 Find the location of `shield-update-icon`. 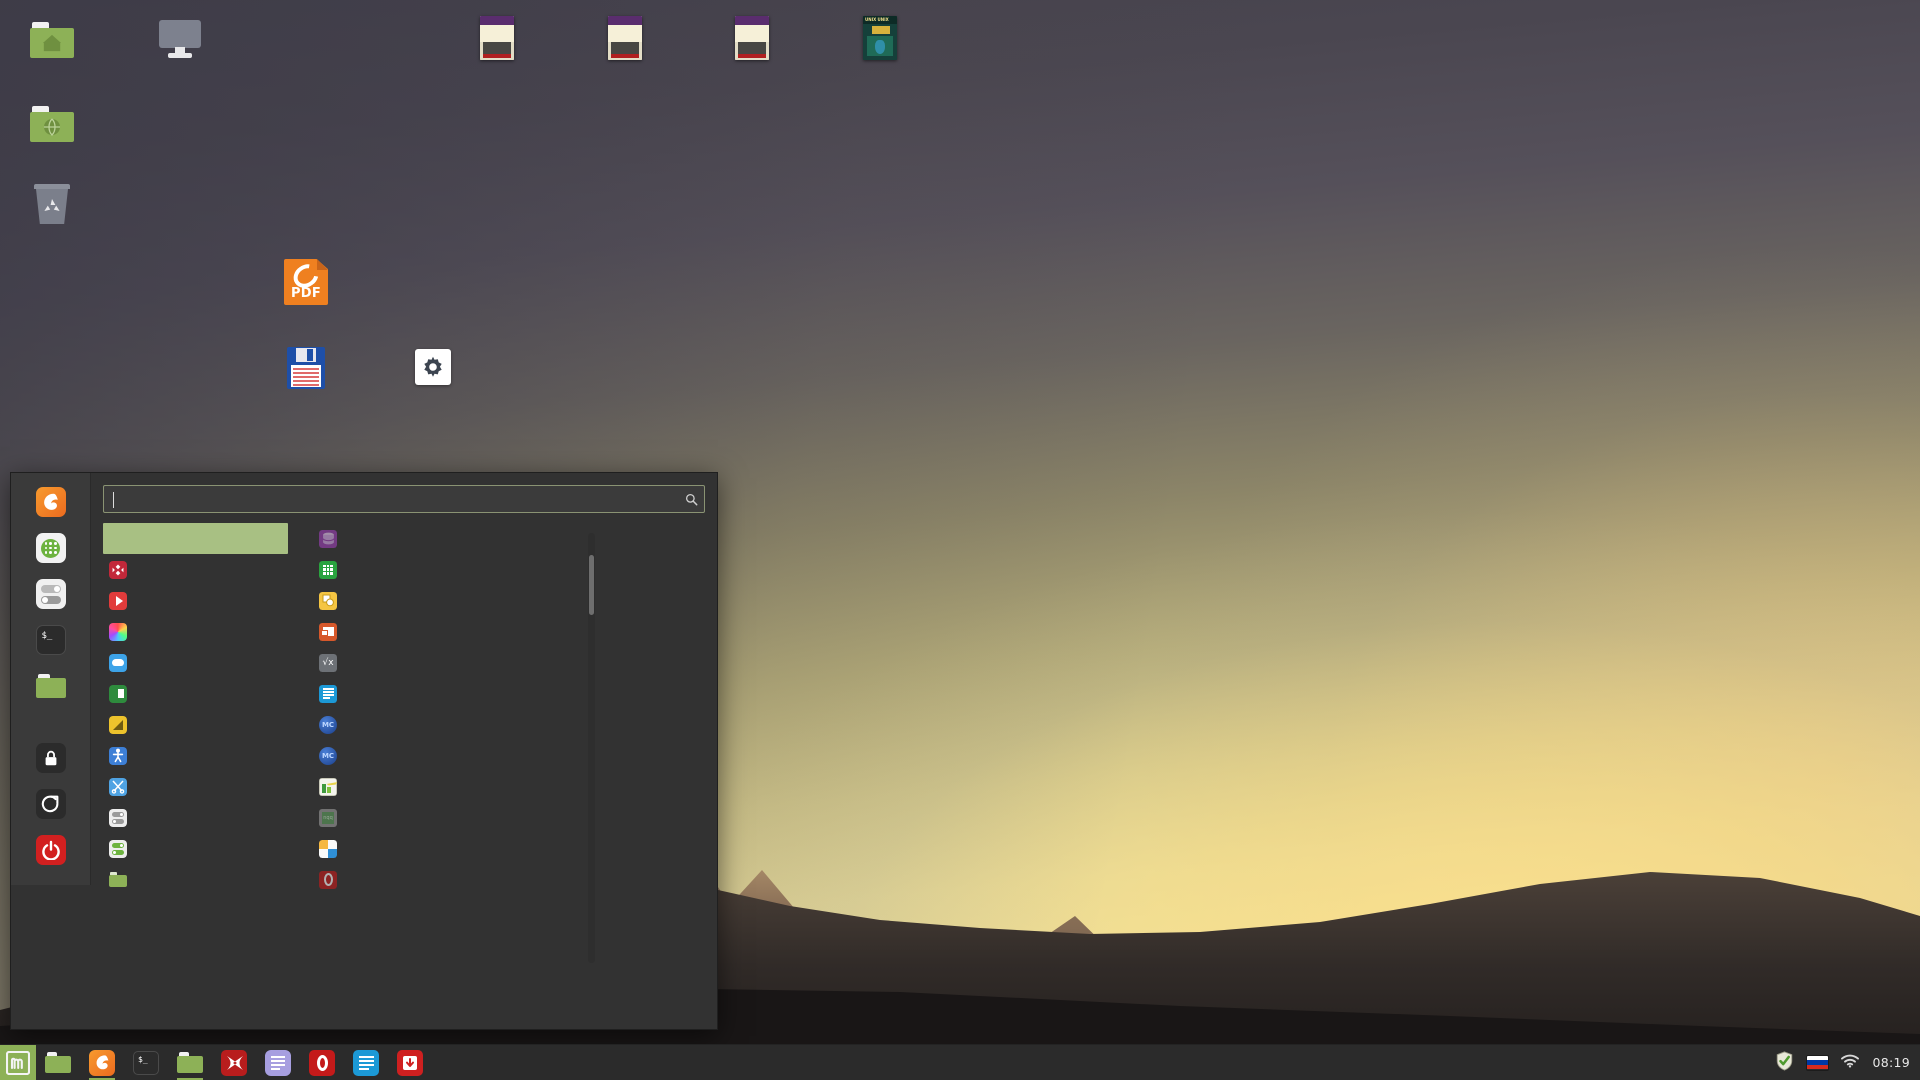

shield-update-icon is located at coordinates (1784, 1062).